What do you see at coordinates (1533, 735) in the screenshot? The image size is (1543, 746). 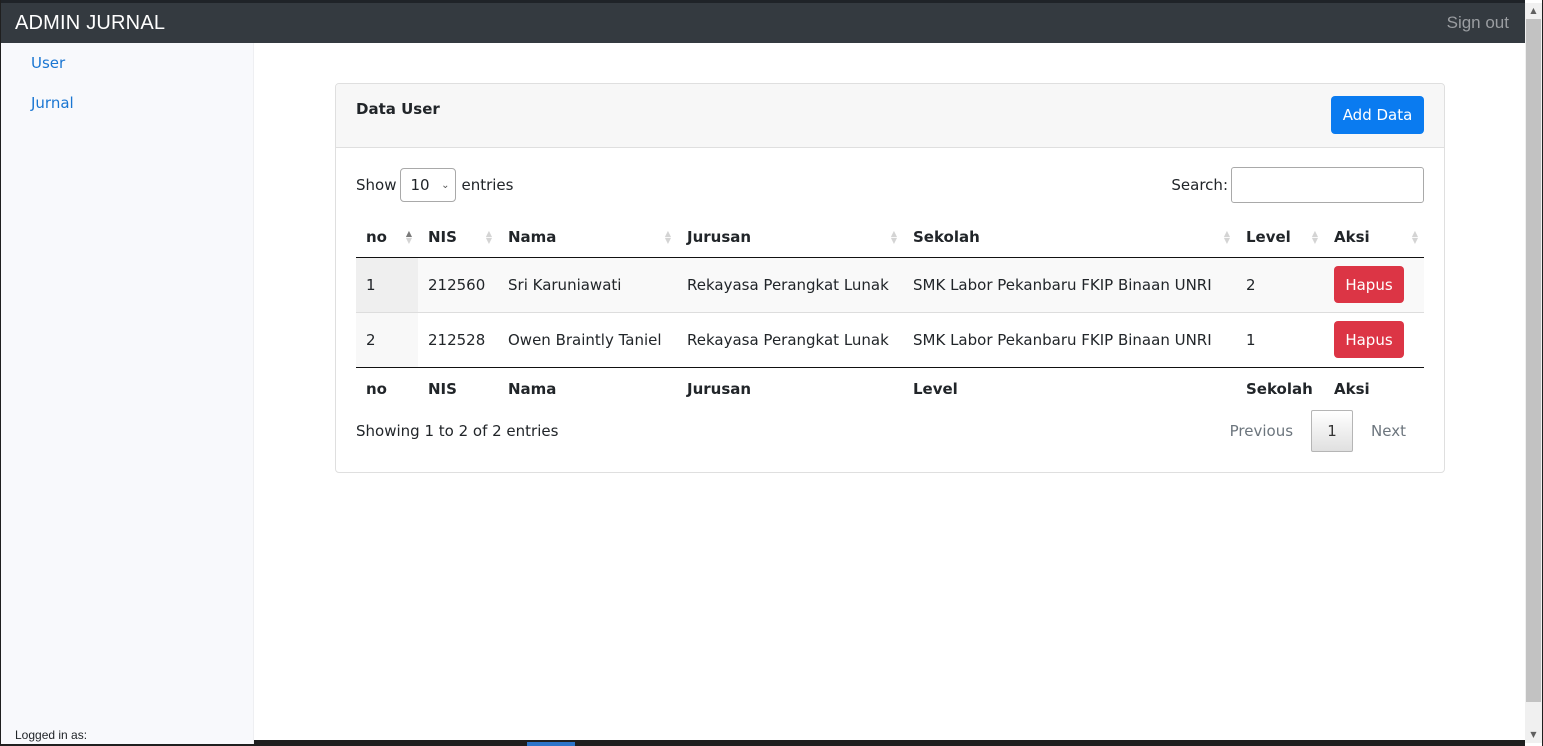 I see `scroll-down-icon: ▼` at bounding box center [1533, 735].